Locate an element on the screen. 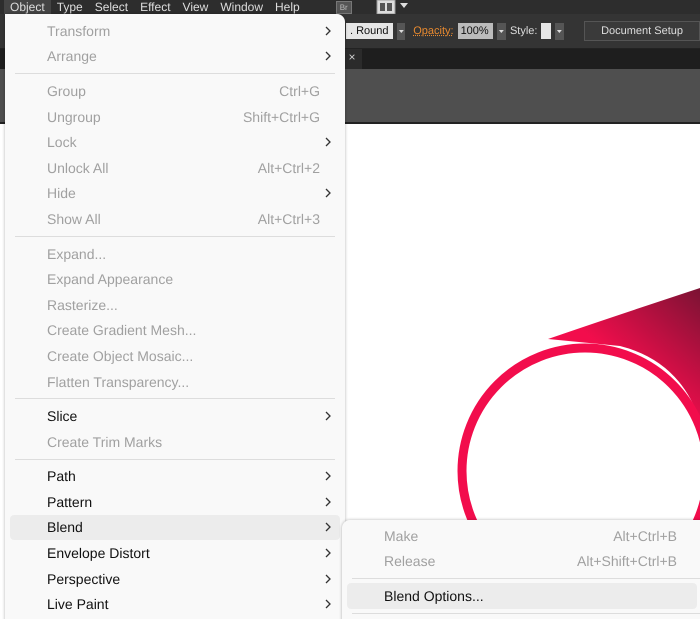 Image resolution: width=700 pixels, height=619 pixels. document-setup-button: Document Setup is located at coordinates (642, 31).